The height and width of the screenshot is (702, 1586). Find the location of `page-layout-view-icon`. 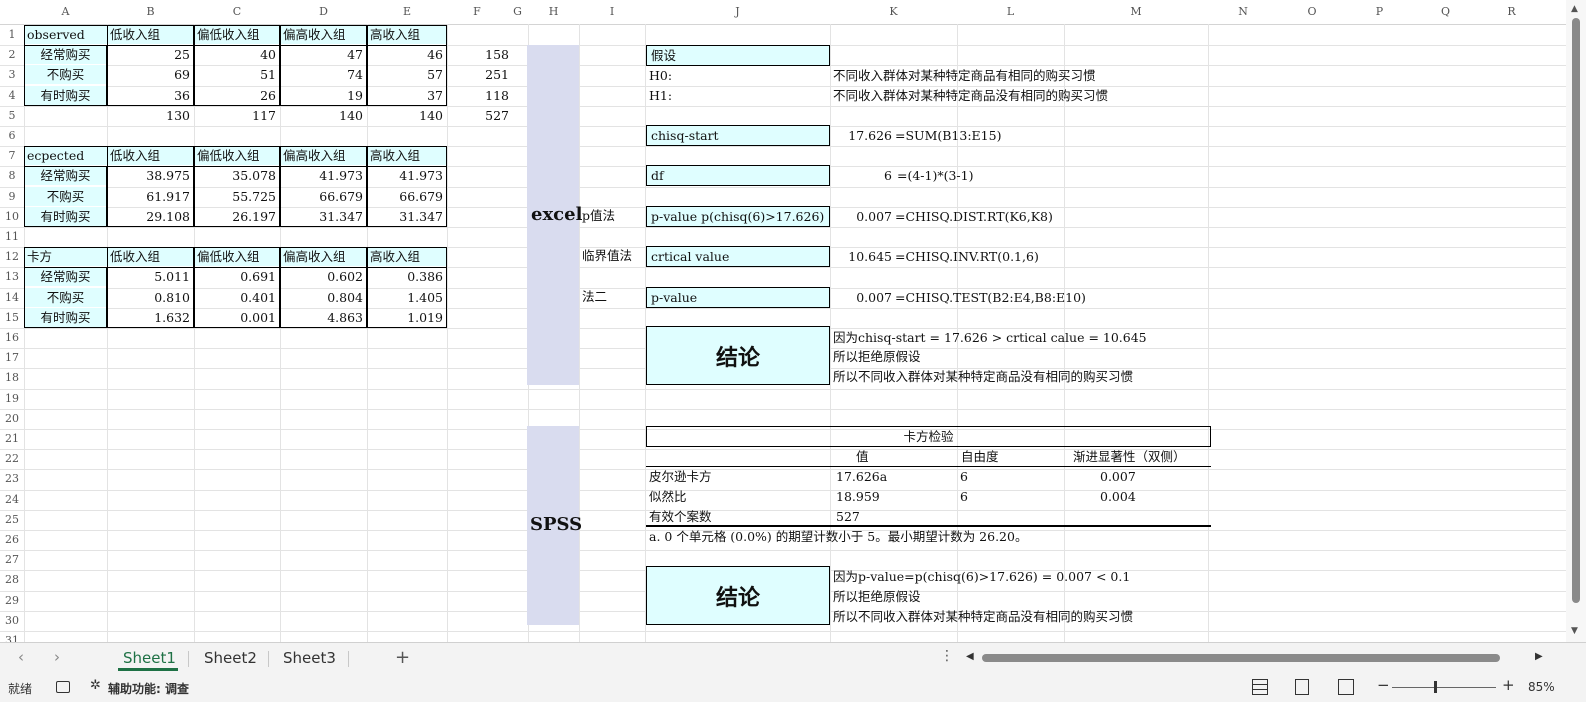

page-layout-view-icon is located at coordinates (1302, 687).